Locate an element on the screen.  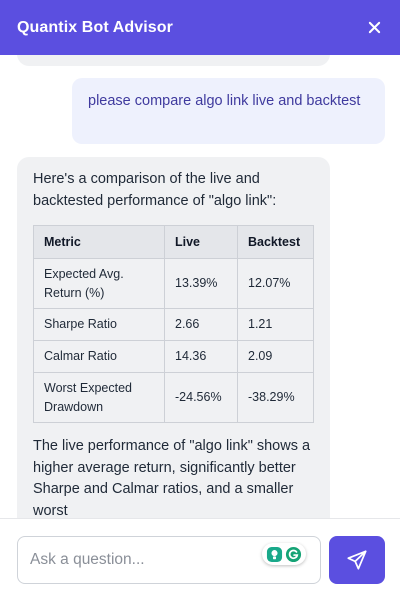
table-row: Calmar Ratio 14.36 2.09 is located at coordinates (173, 356).